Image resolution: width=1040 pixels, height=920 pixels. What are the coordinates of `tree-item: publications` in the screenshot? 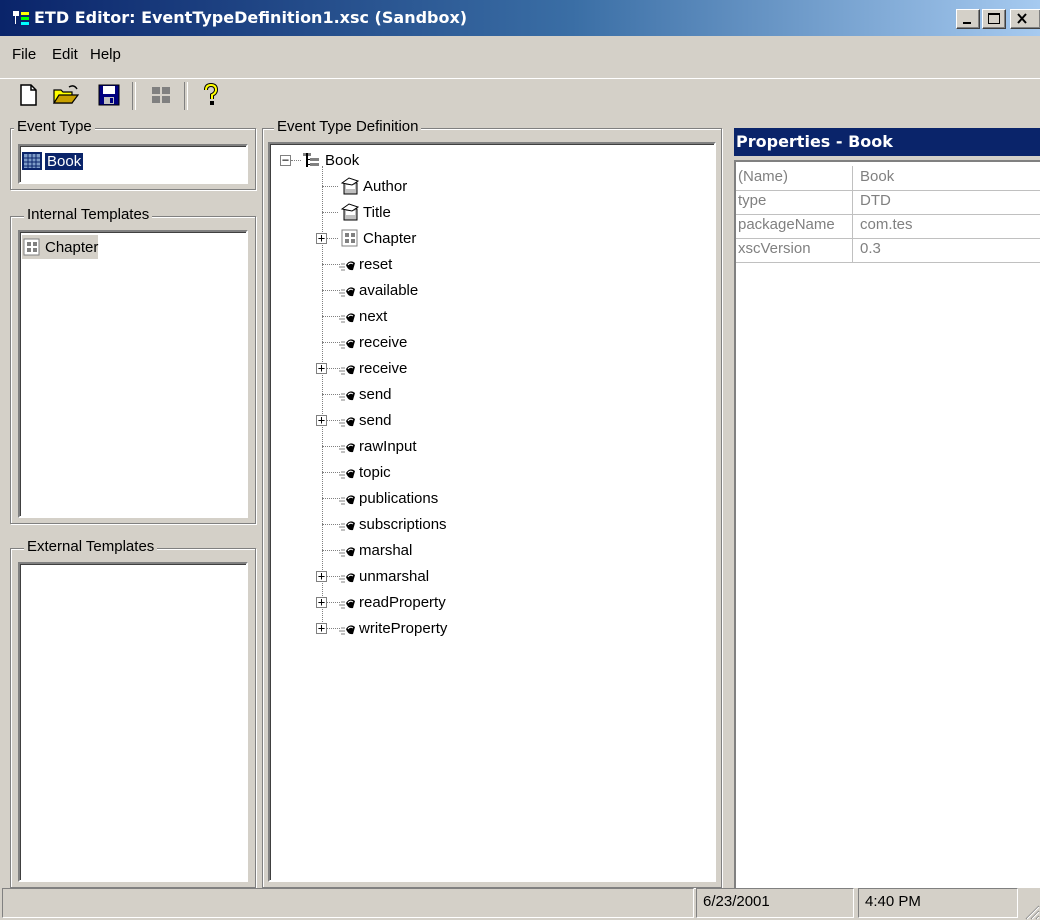 It's located at (387, 498).